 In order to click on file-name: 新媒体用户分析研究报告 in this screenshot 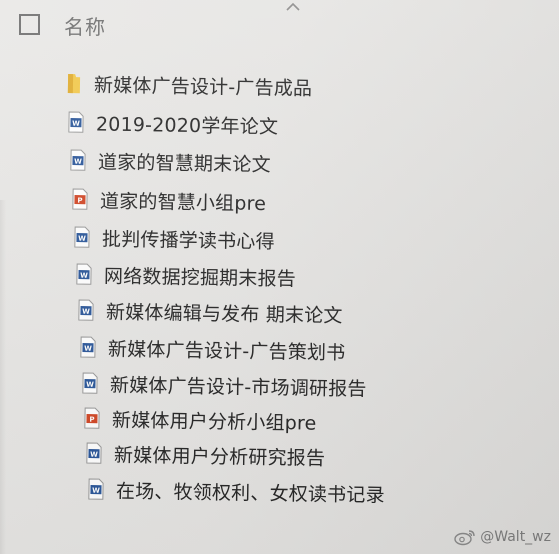, I will do `click(219, 456)`.